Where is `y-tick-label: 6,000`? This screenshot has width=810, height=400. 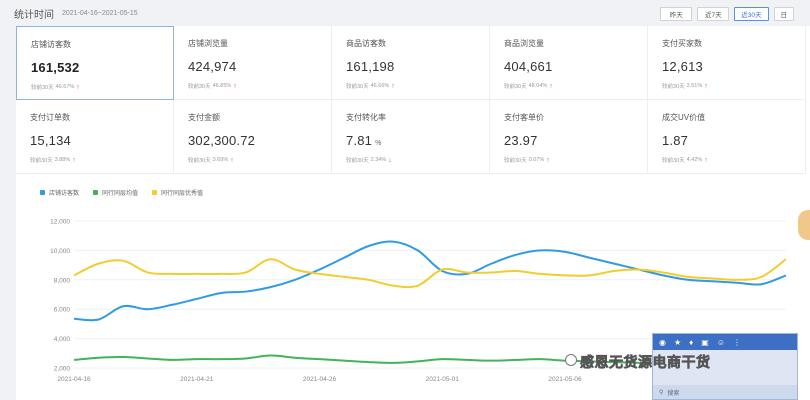
y-tick-label: 6,000 is located at coordinates (62, 310).